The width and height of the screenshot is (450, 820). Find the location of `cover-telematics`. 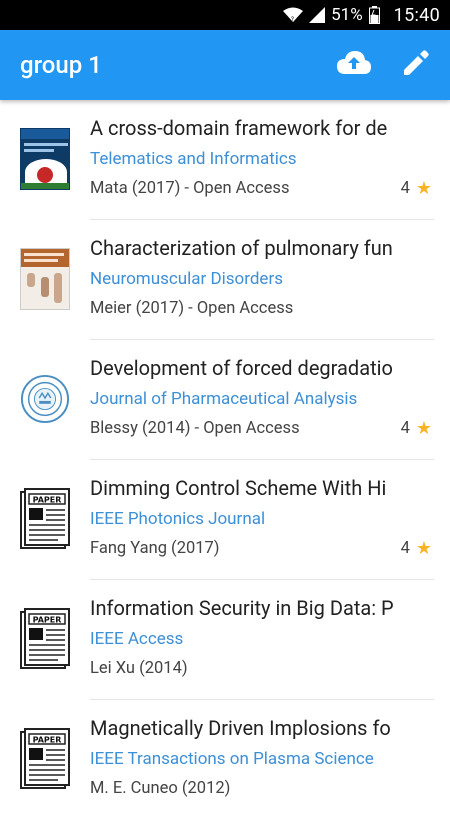

cover-telematics is located at coordinates (45, 159).